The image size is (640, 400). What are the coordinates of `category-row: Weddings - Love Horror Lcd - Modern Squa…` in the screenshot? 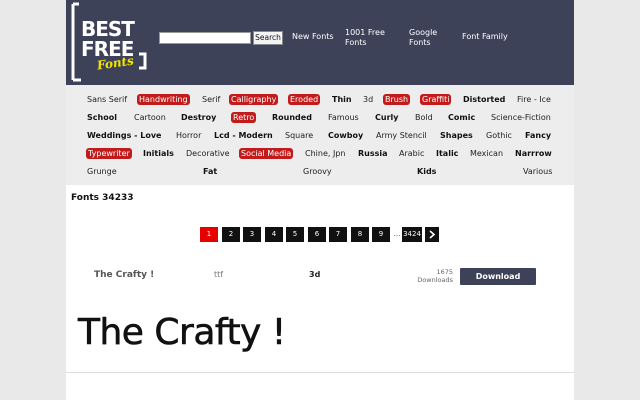 It's located at (320, 137).